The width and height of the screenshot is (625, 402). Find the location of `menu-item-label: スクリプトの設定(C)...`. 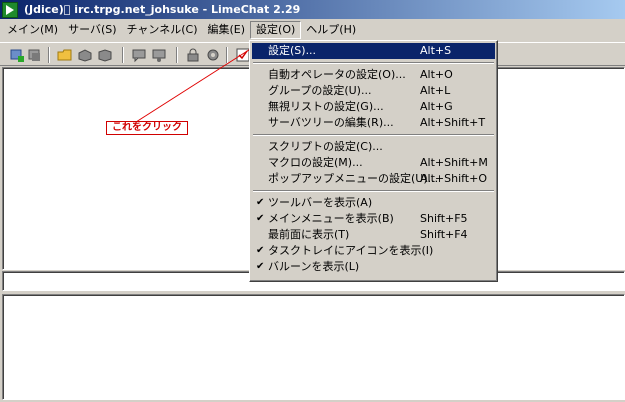

menu-item-label: スクリプトの設定(C)... is located at coordinates (325, 146).